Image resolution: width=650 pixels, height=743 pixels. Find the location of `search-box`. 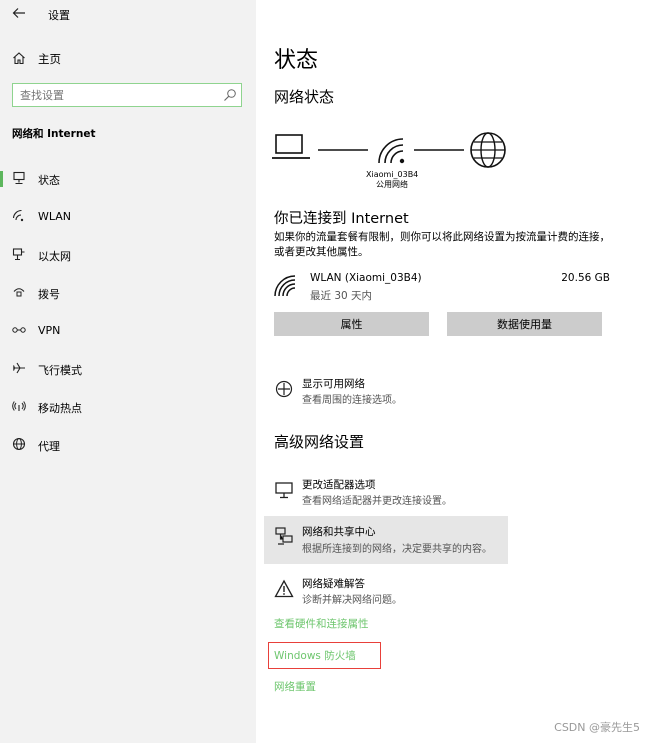

search-box is located at coordinates (127, 95).